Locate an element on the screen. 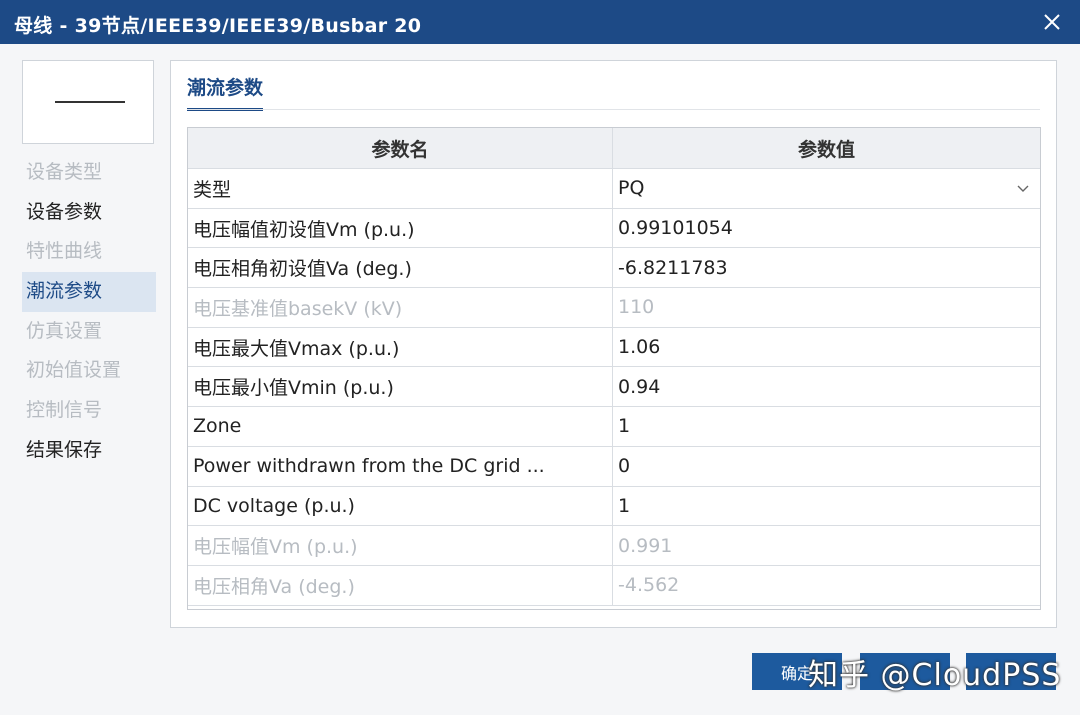 The height and width of the screenshot is (715, 1080). table-row: DC voltage (p.u.) 1 is located at coordinates (614, 506).